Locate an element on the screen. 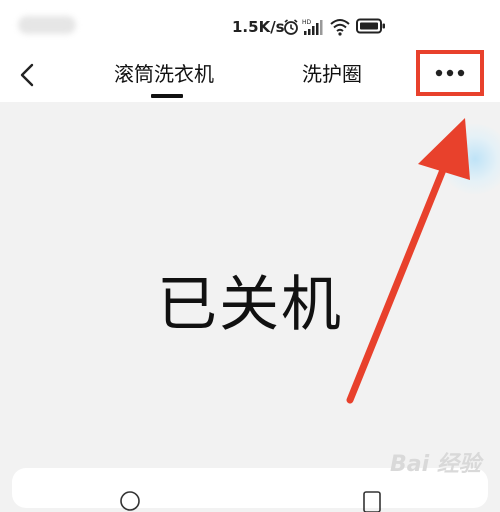 This screenshot has height=512, width=500. more-dots-icon is located at coordinates (450, 73).